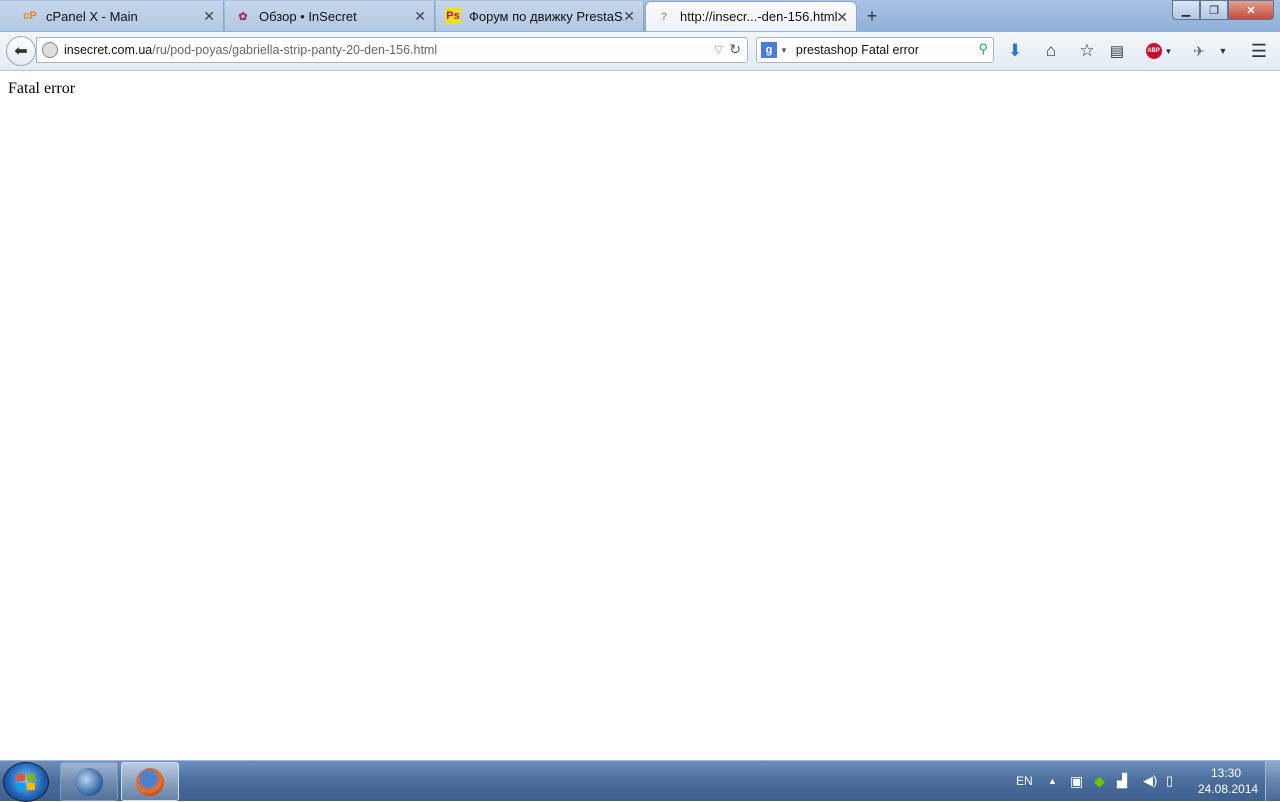 The height and width of the screenshot is (802, 1280). Describe the element at coordinates (92, 16) in the screenshot. I see `tab-label: cPanel X - Main` at that location.